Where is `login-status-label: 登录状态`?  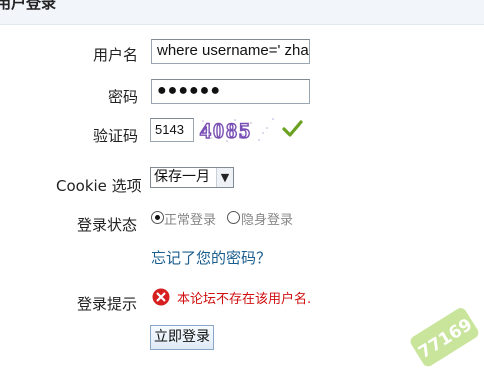
login-status-label: 登录状态 is located at coordinates (107, 225).